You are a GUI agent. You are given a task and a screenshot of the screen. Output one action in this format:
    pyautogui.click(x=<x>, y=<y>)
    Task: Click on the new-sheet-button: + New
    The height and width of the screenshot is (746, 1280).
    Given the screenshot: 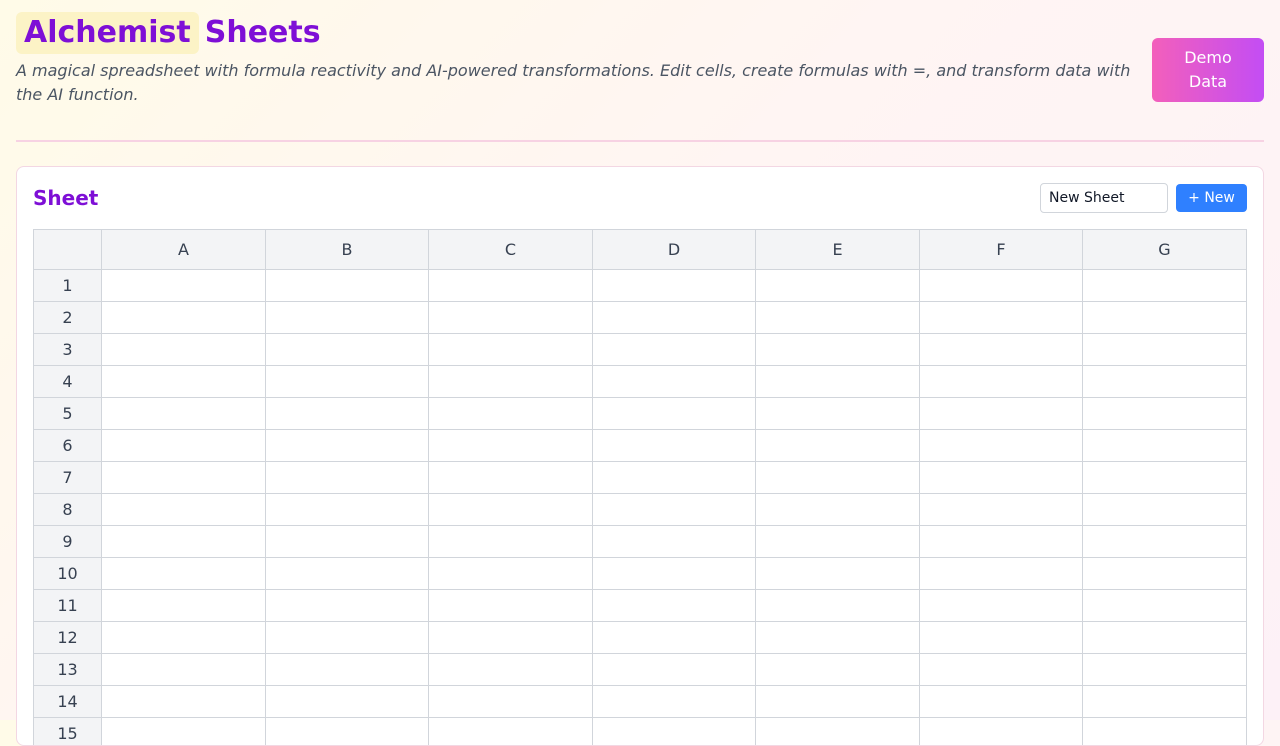 What is the action you would take?
    pyautogui.click(x=1211, y=198)
    